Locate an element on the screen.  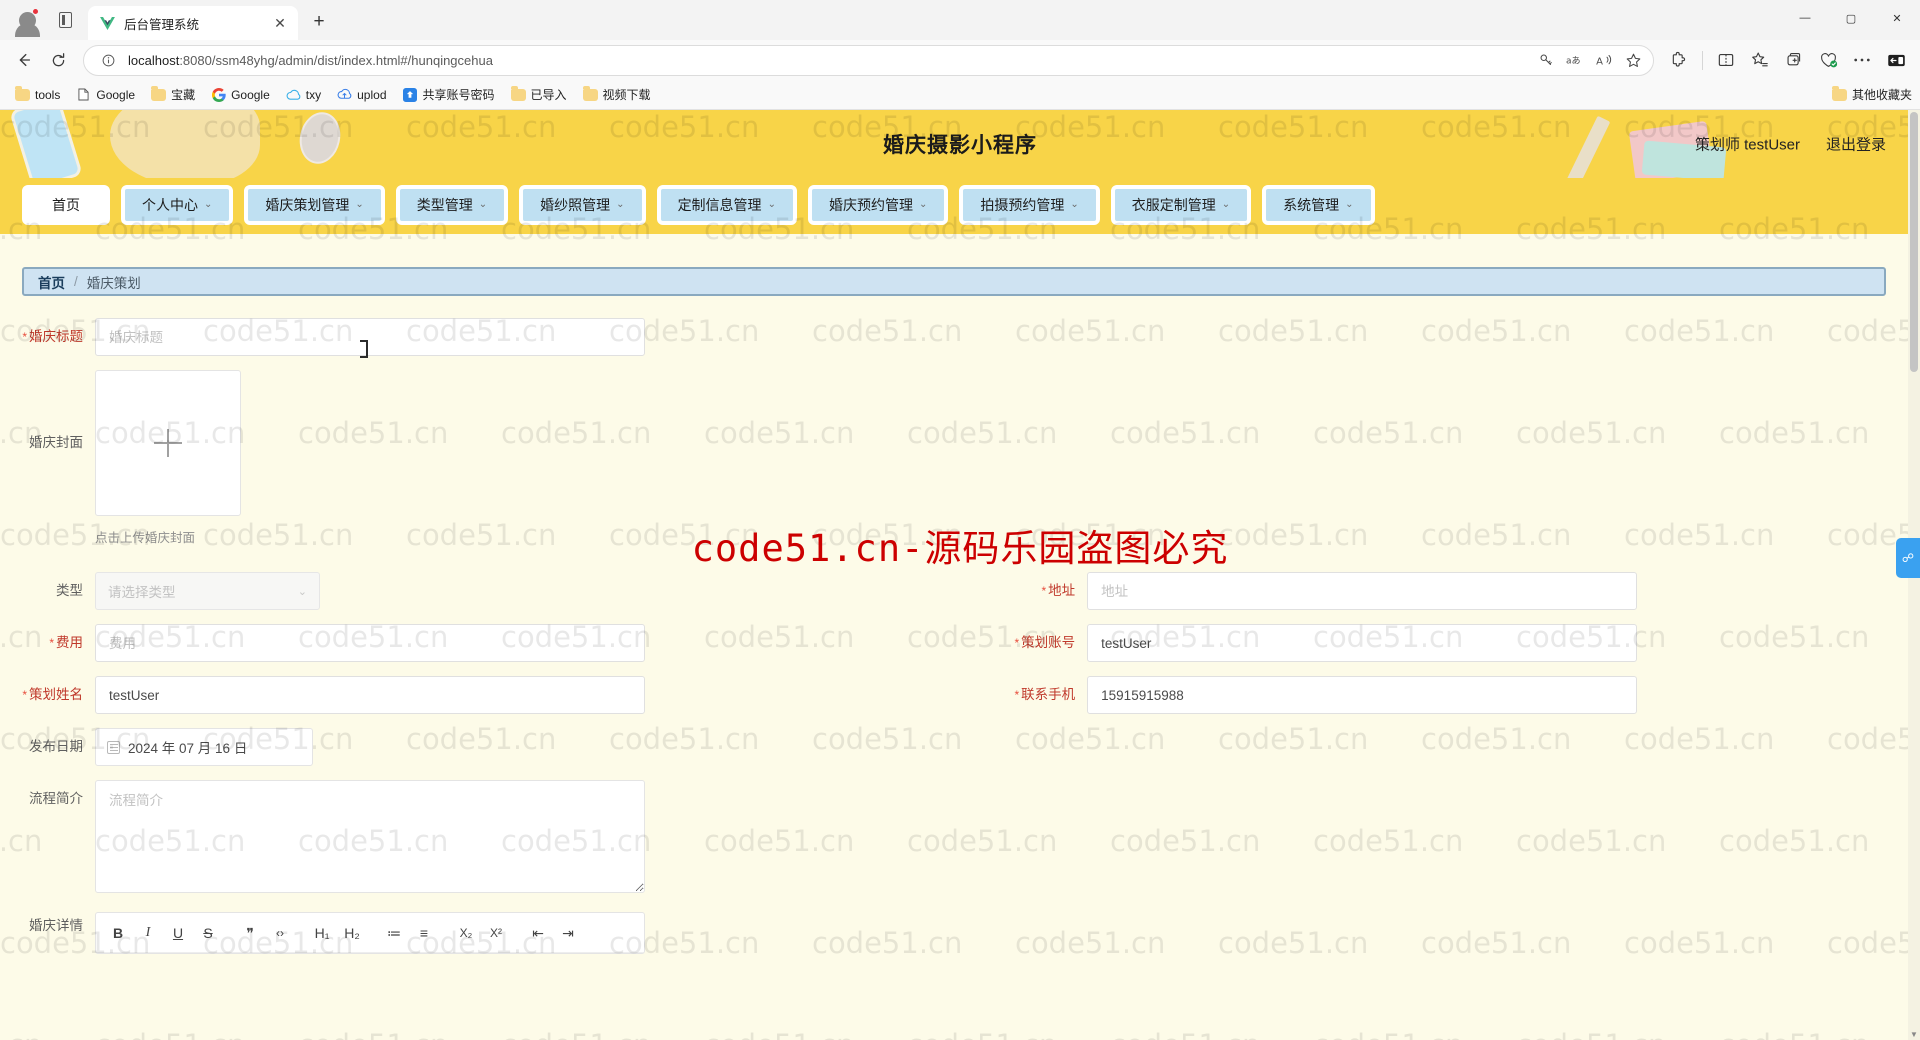
heading-1-icon: H₁ is located at coordinates (322, 933).